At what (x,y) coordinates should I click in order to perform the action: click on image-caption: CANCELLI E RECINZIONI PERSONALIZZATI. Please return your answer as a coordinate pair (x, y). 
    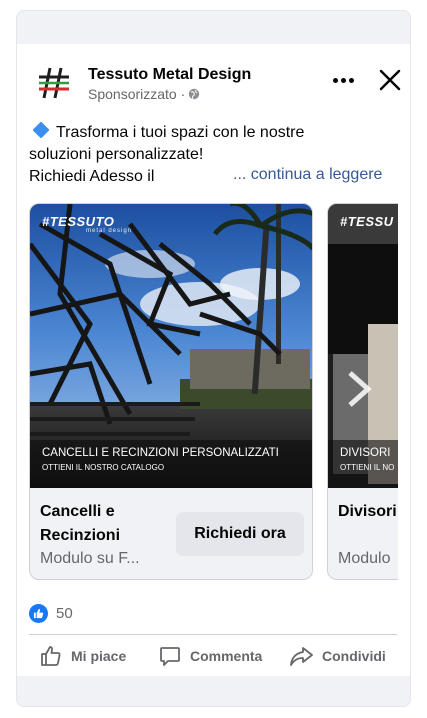
    Looking at the image, I should click on (160, 453).